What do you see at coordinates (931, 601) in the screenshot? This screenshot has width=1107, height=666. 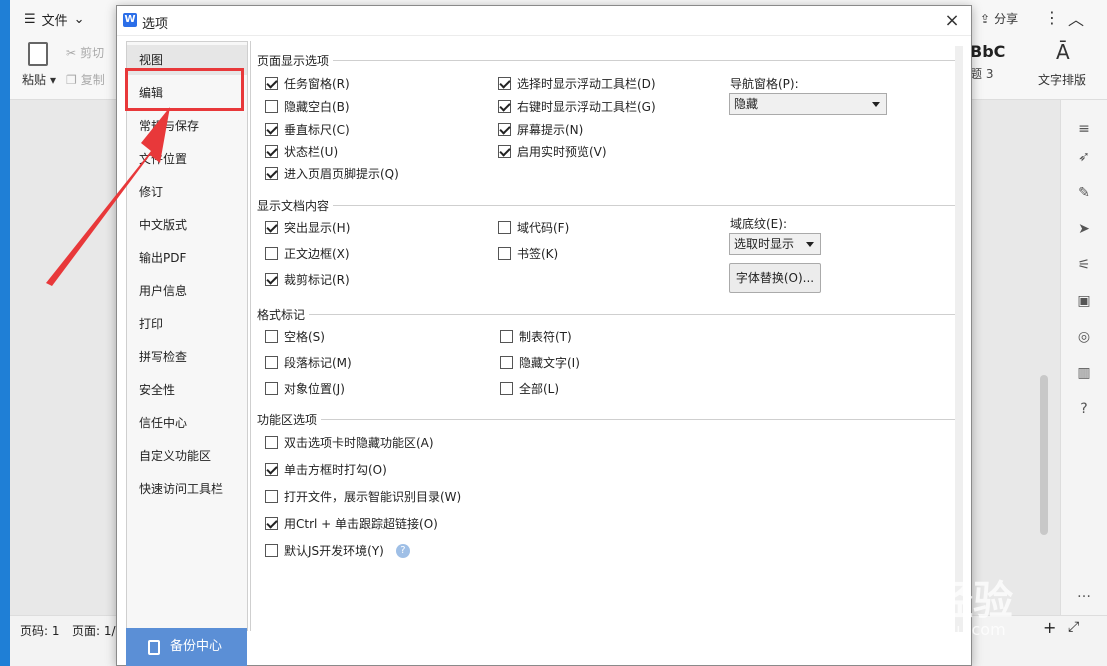 I see `watermark-logo: Bai 经验` at bounding box center [931, 601].